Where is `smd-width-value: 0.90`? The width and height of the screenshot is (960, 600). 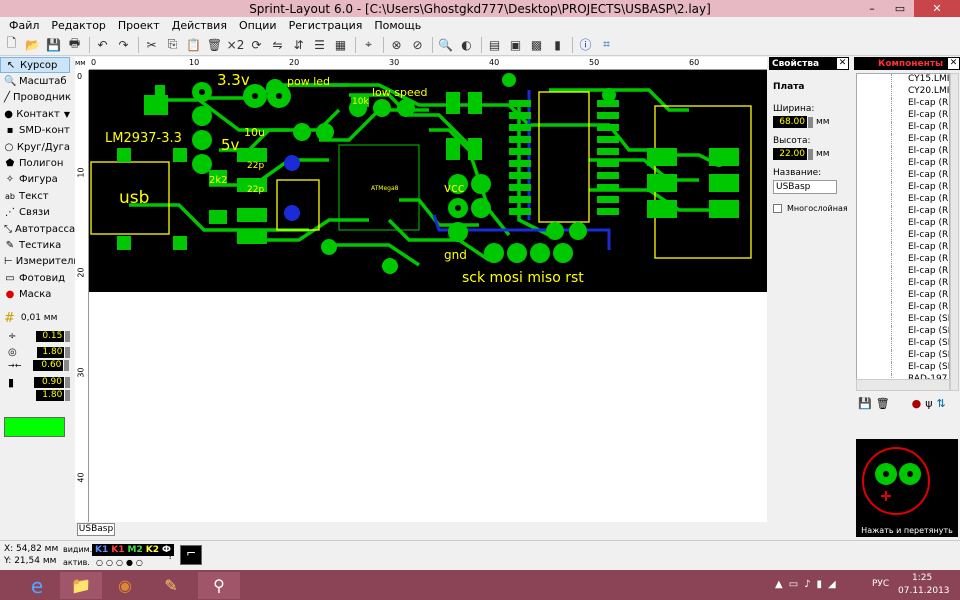
smd-width-value: 0.90 is located at coordinates (49, 383).